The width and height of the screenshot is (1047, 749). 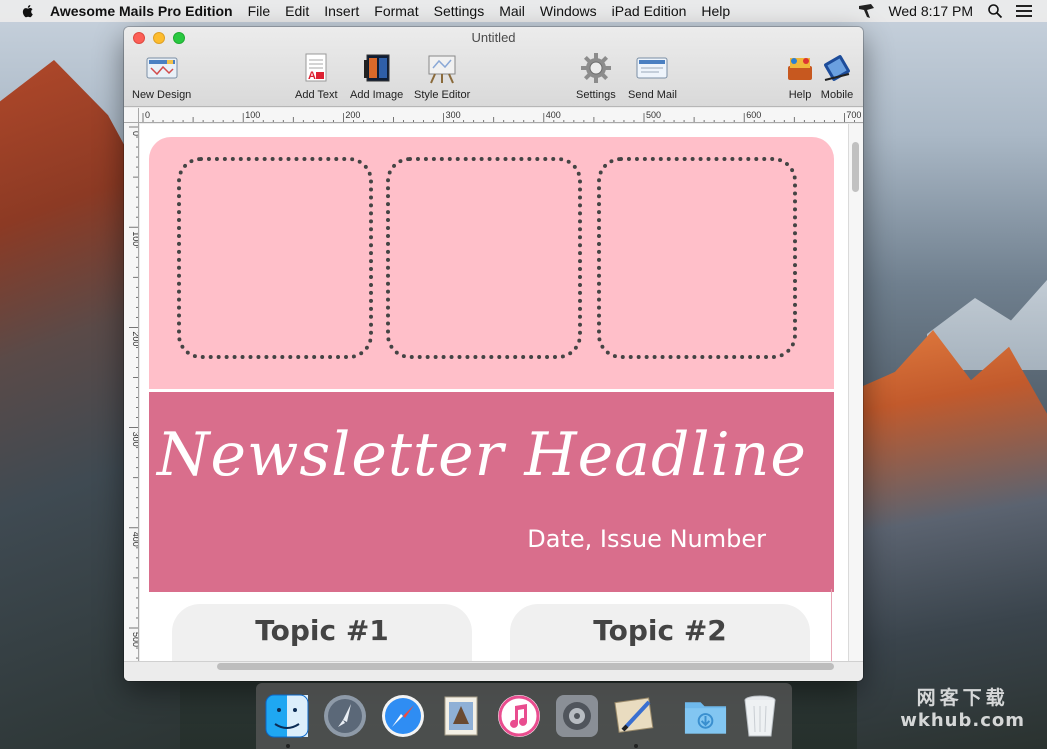 I want to click on settings-label: Settings, so click(x=596, y=95).